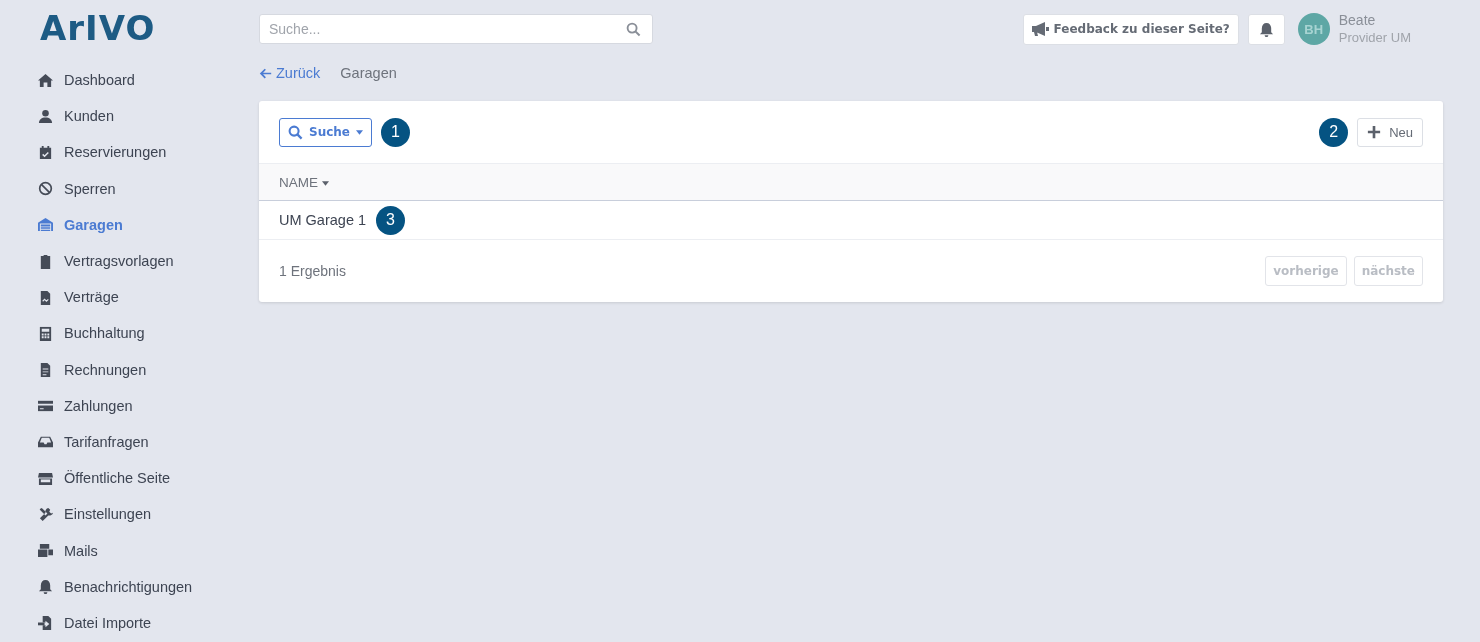 This screenshot has height=642, width=1480. I want to click on calculator-icon, so click(45, 333).